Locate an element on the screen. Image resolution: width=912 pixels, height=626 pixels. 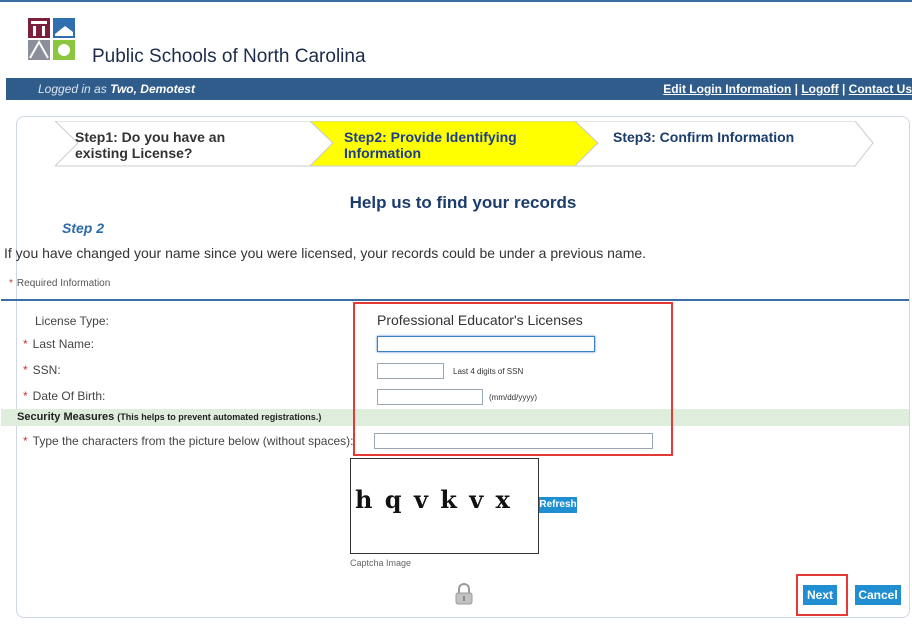
required-info-text: Required Information is located at coordinates (63, 283).